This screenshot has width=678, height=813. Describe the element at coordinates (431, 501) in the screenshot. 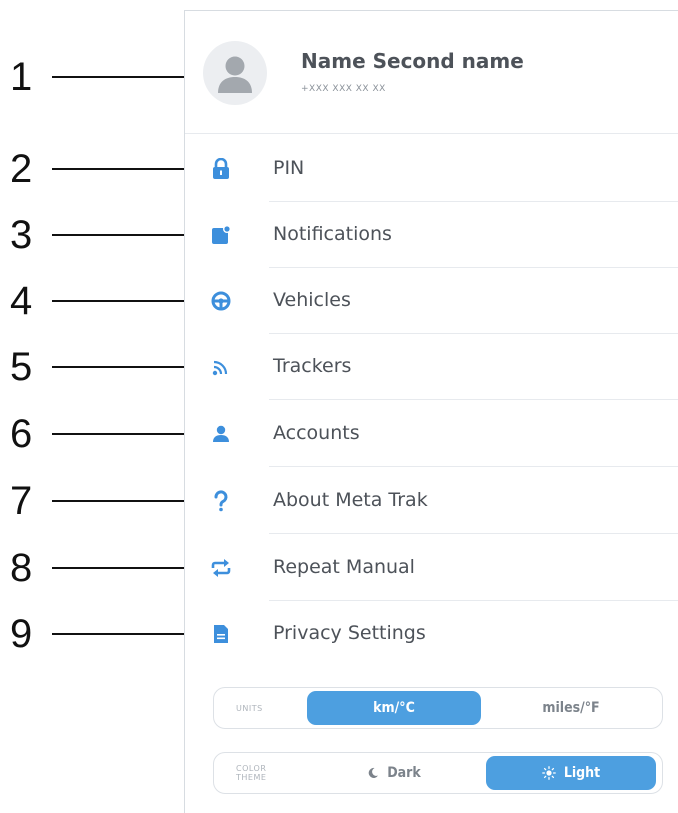

I see `menu-item-about: About Meta Trak` at that location.